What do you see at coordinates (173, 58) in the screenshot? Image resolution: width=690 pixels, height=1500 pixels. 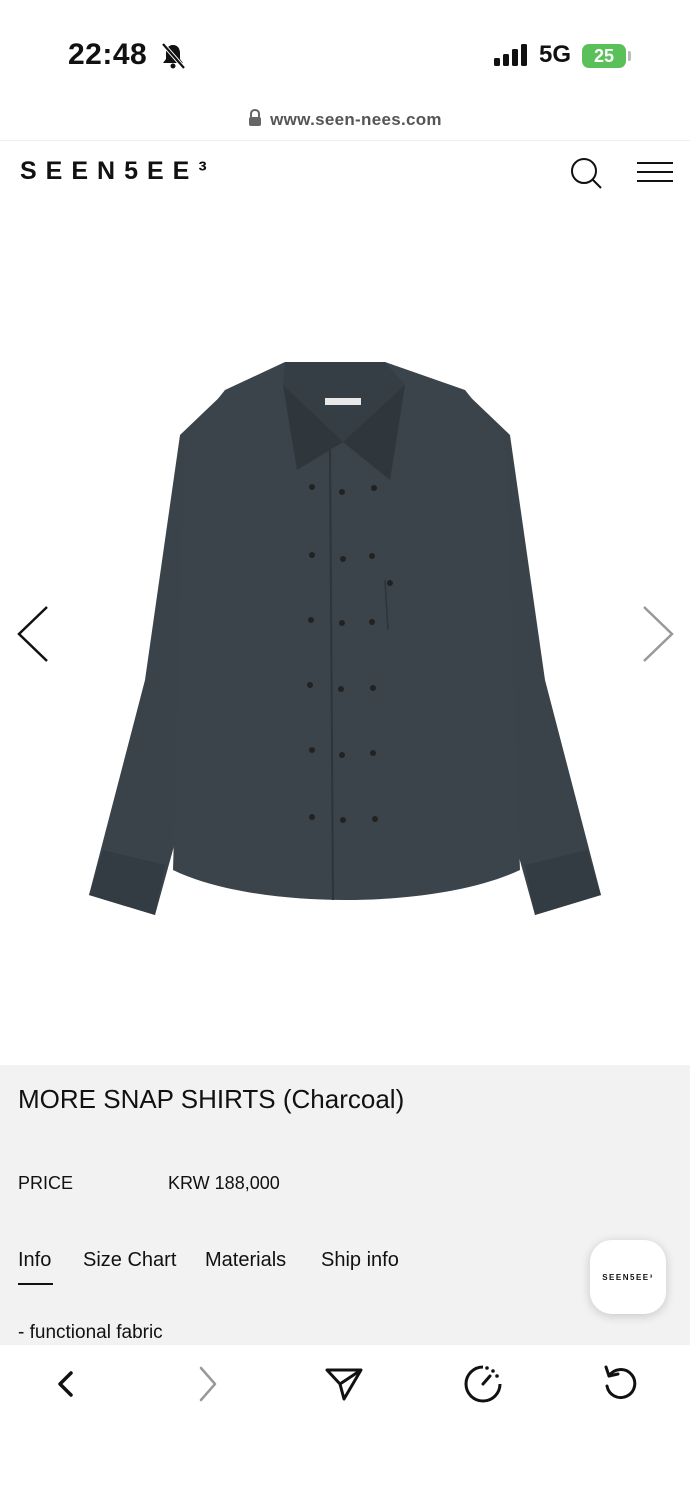 I see `bell-muted-icon` at bounding box center [173, 58].